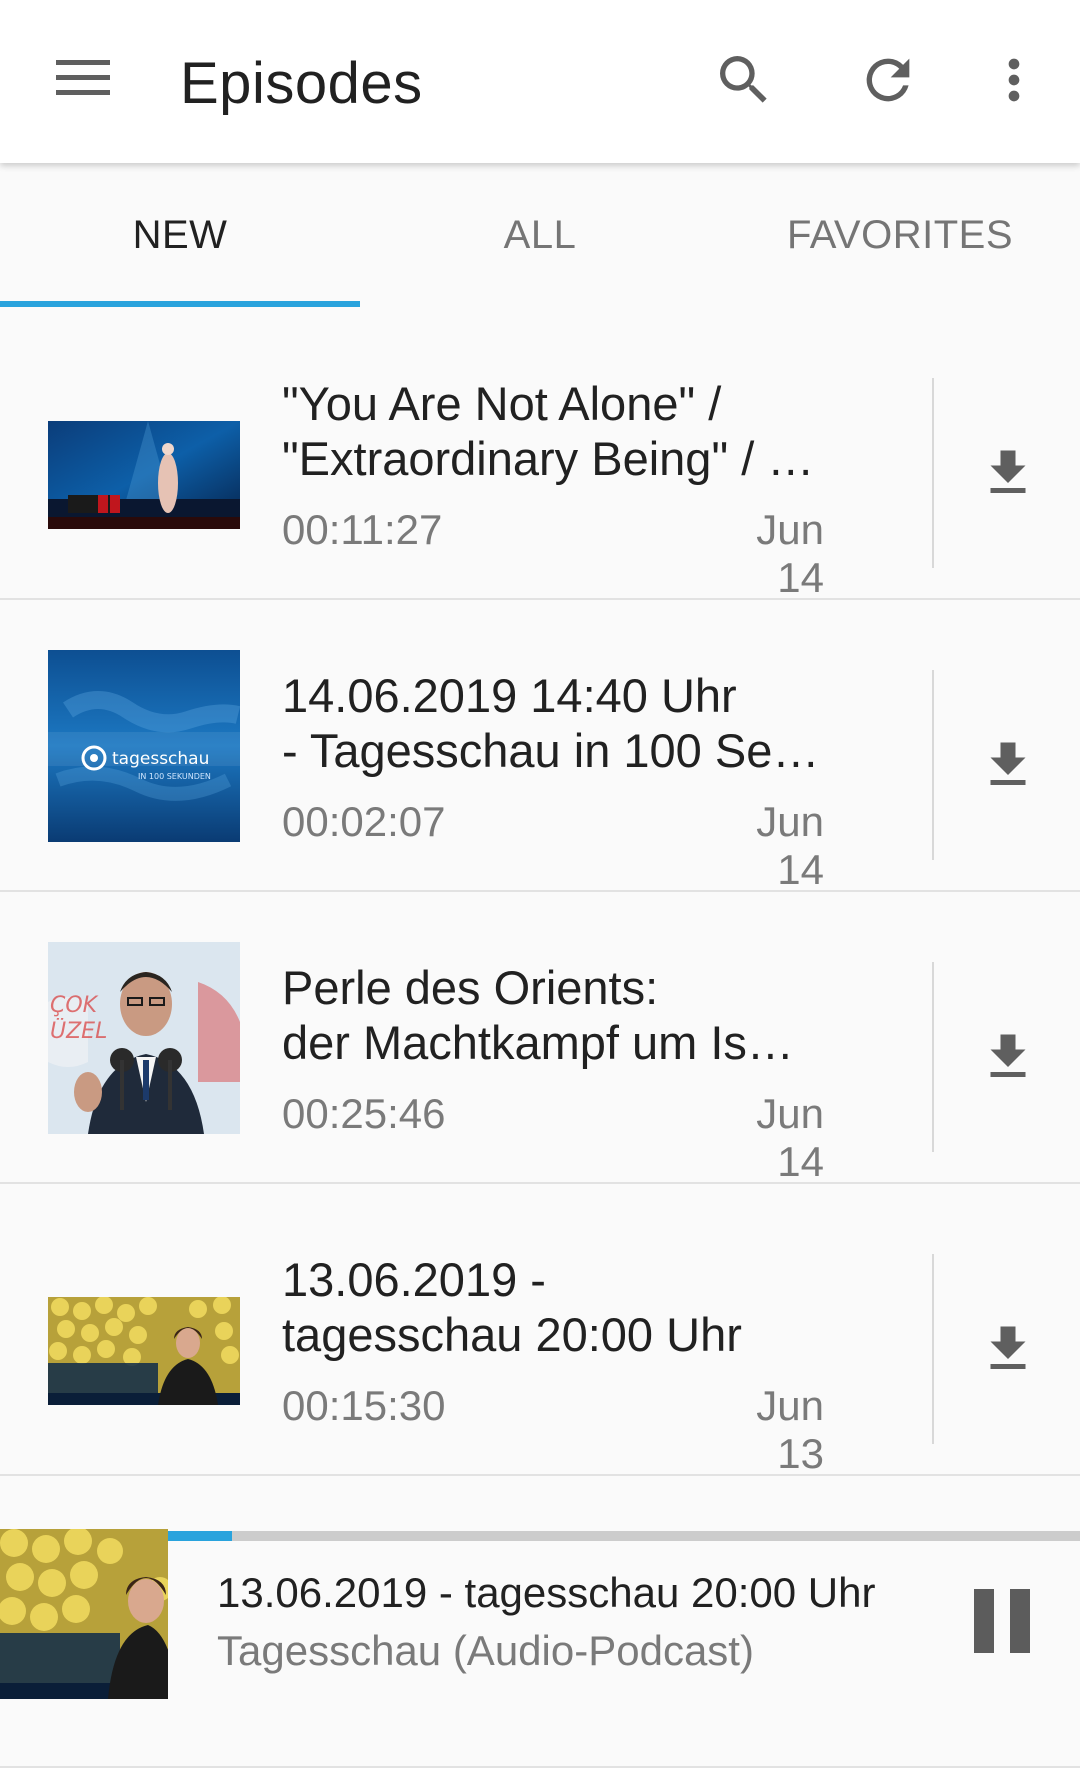  What do you see at coordinates (144, 1038) in the screenshot?
I see `episode-thumbnail: ÇOK ÜZEL` at bounding box center [144, 1038].